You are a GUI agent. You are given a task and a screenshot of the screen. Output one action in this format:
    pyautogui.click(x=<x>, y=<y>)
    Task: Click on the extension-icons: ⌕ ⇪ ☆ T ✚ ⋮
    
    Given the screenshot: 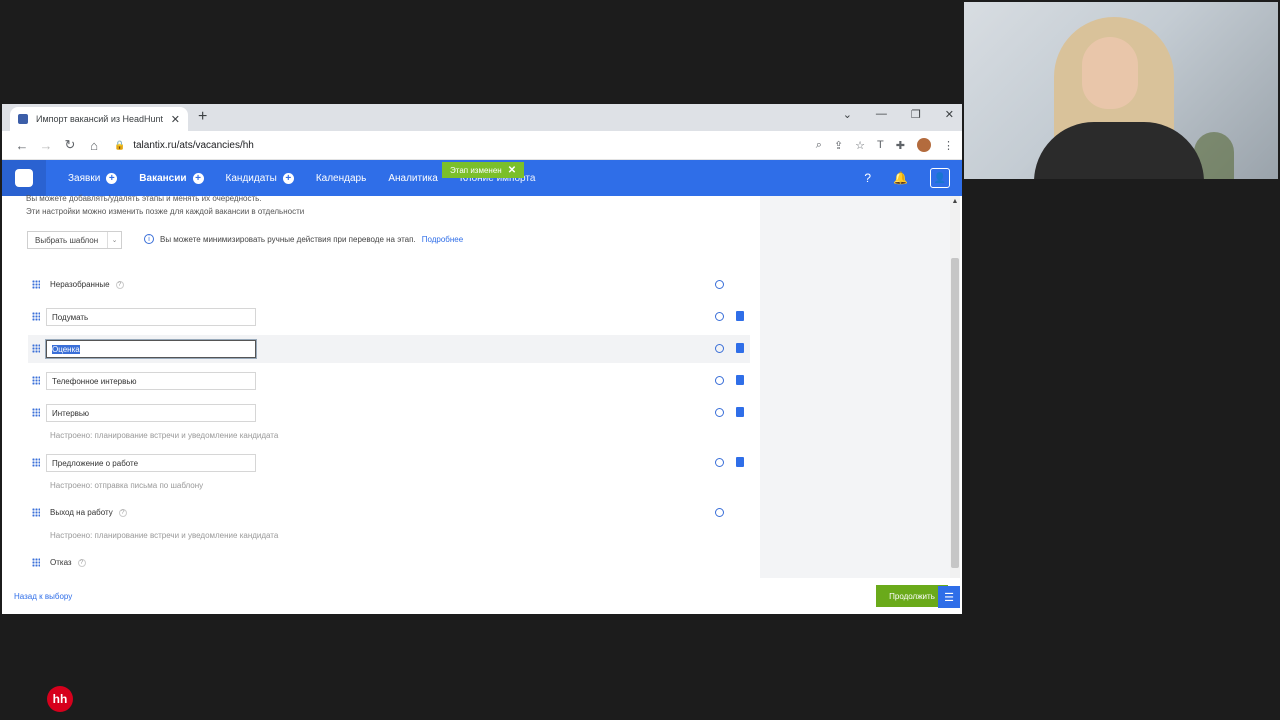 What is the action you would take?
    pyautogui.click(x=885, y=145)
    